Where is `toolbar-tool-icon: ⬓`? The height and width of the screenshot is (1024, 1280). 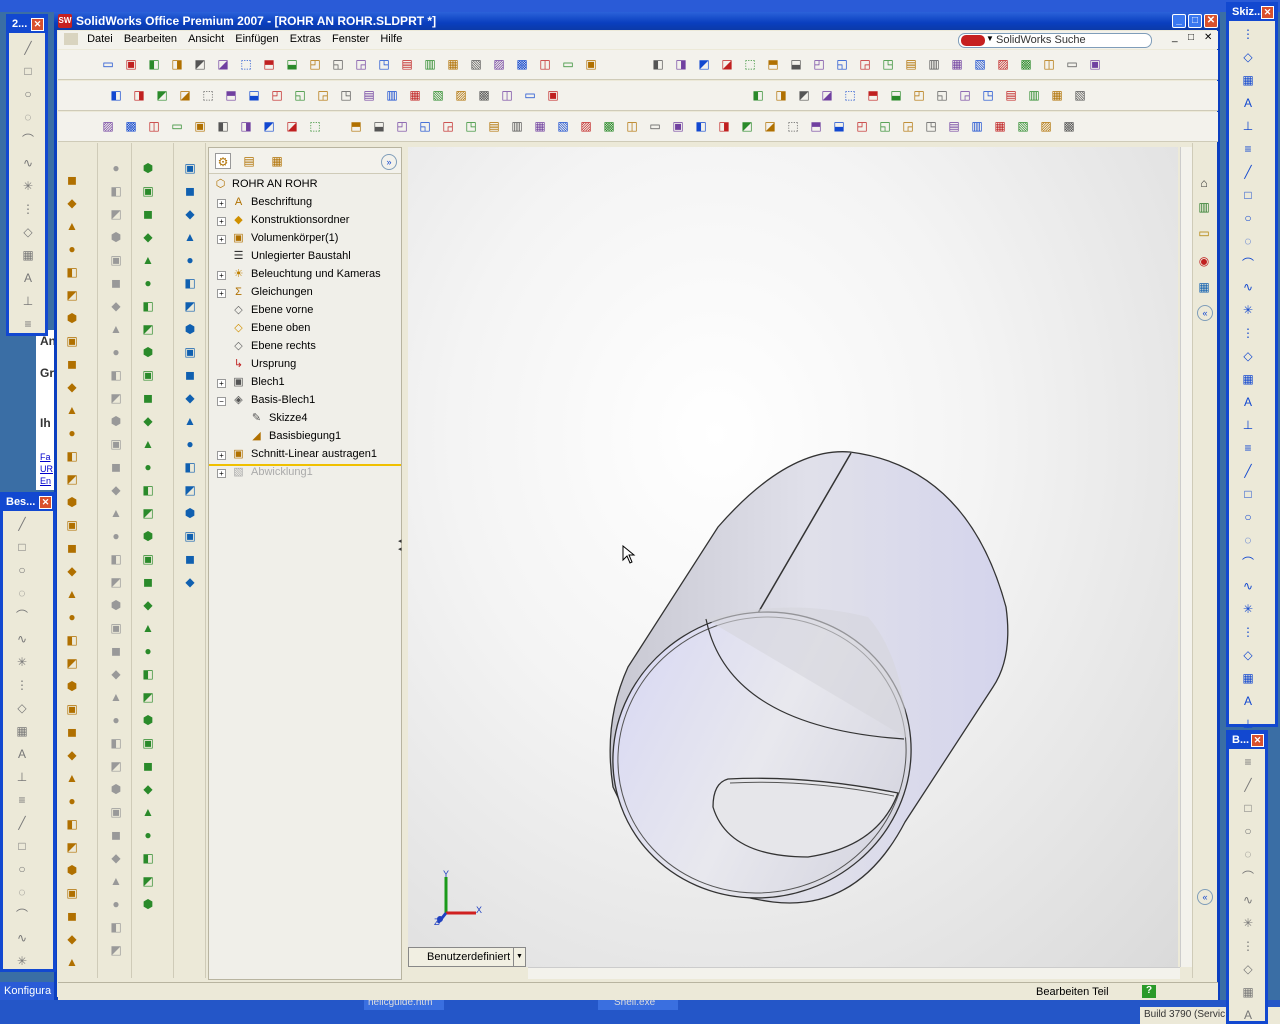
toolbar-tool-icon: ⬓ is located at coordinates (796, 64).